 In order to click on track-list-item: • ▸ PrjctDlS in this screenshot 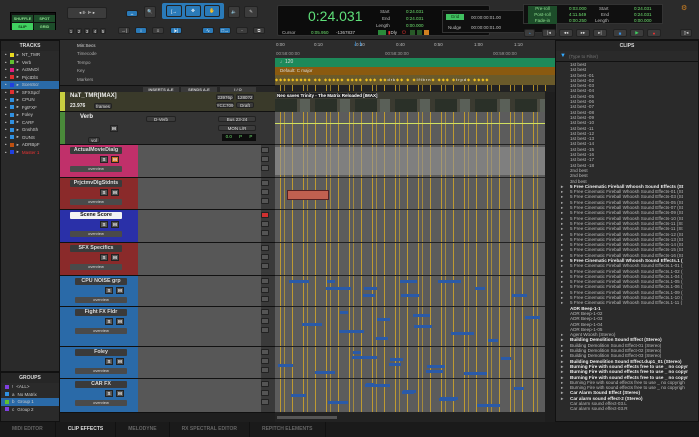, I will do `click(30, 78)`.